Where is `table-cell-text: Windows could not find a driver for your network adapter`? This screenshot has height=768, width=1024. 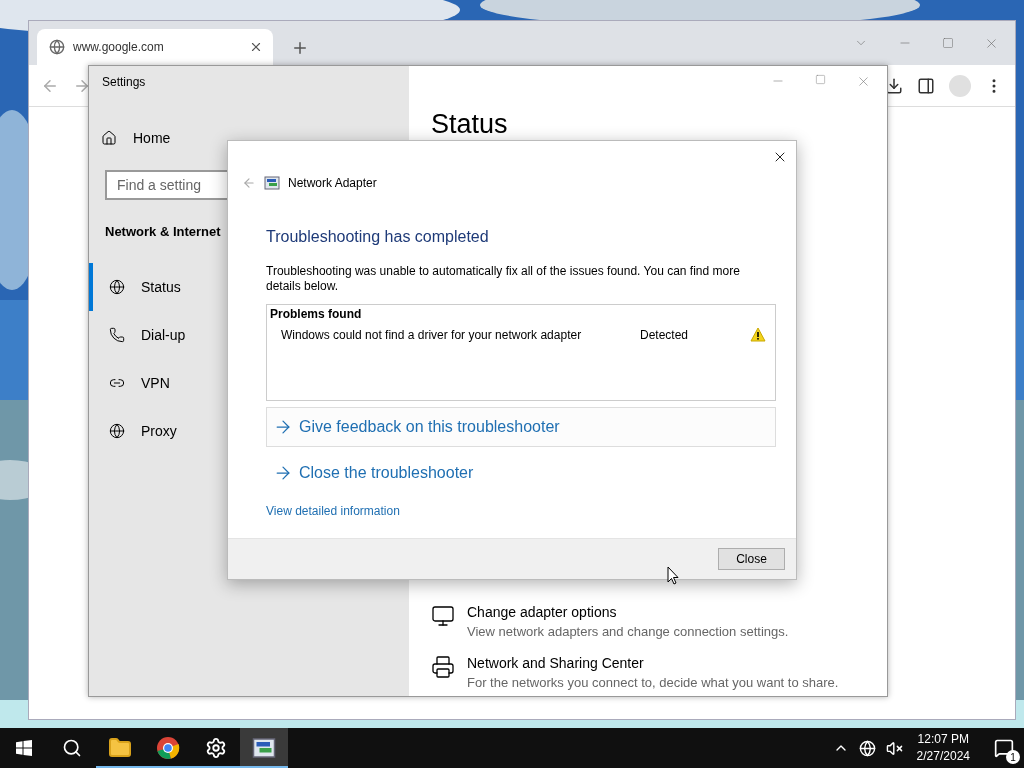
table-cell-text: Windows could not find a driver for your network adapter is located at coordinates (432, 334).